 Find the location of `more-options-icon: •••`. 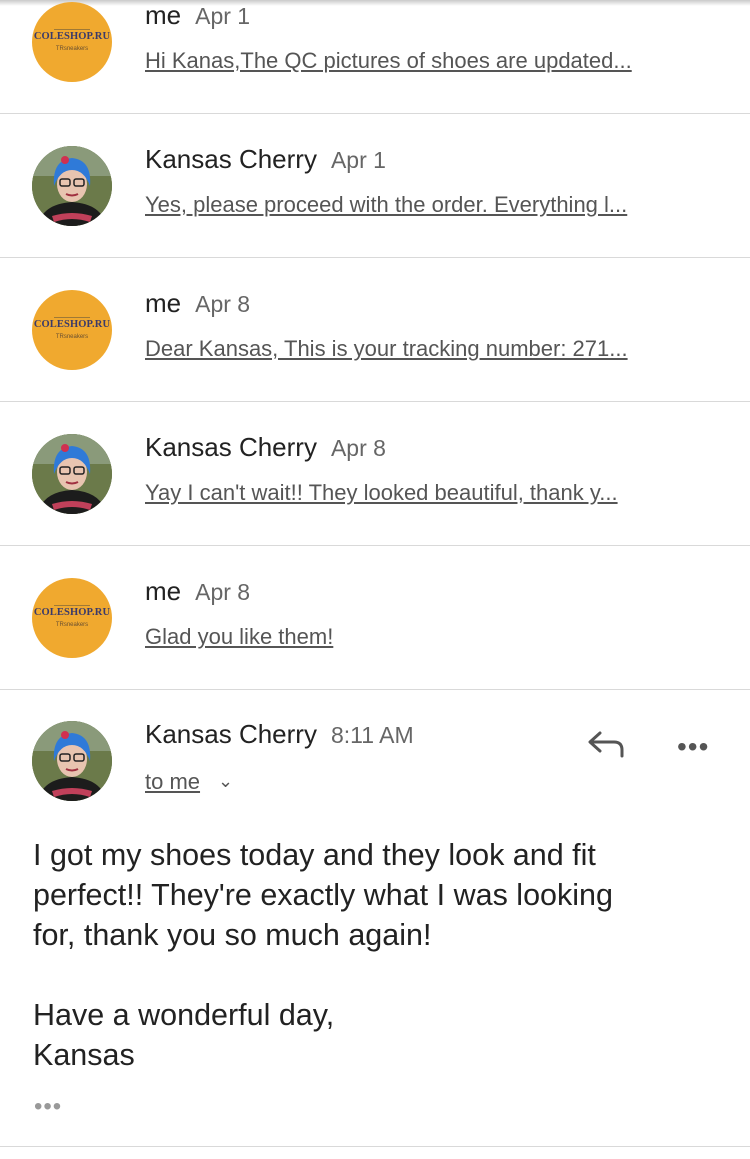

more-options-icon: ••• is located at coordinates (693, 747).